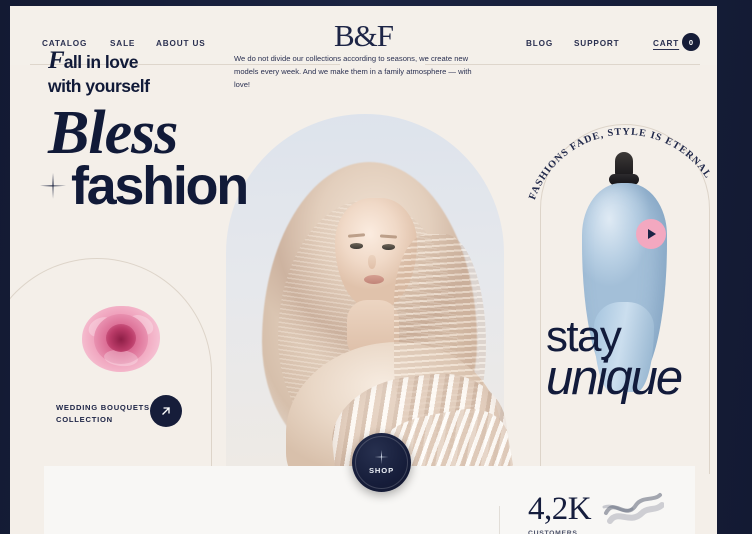 Image resolution: width=752 pixels, height=534 pixels. I want to click on curved-tagline-text: FASHIONS FADE, STYLE IS ETERNAL, so click(620, 164).